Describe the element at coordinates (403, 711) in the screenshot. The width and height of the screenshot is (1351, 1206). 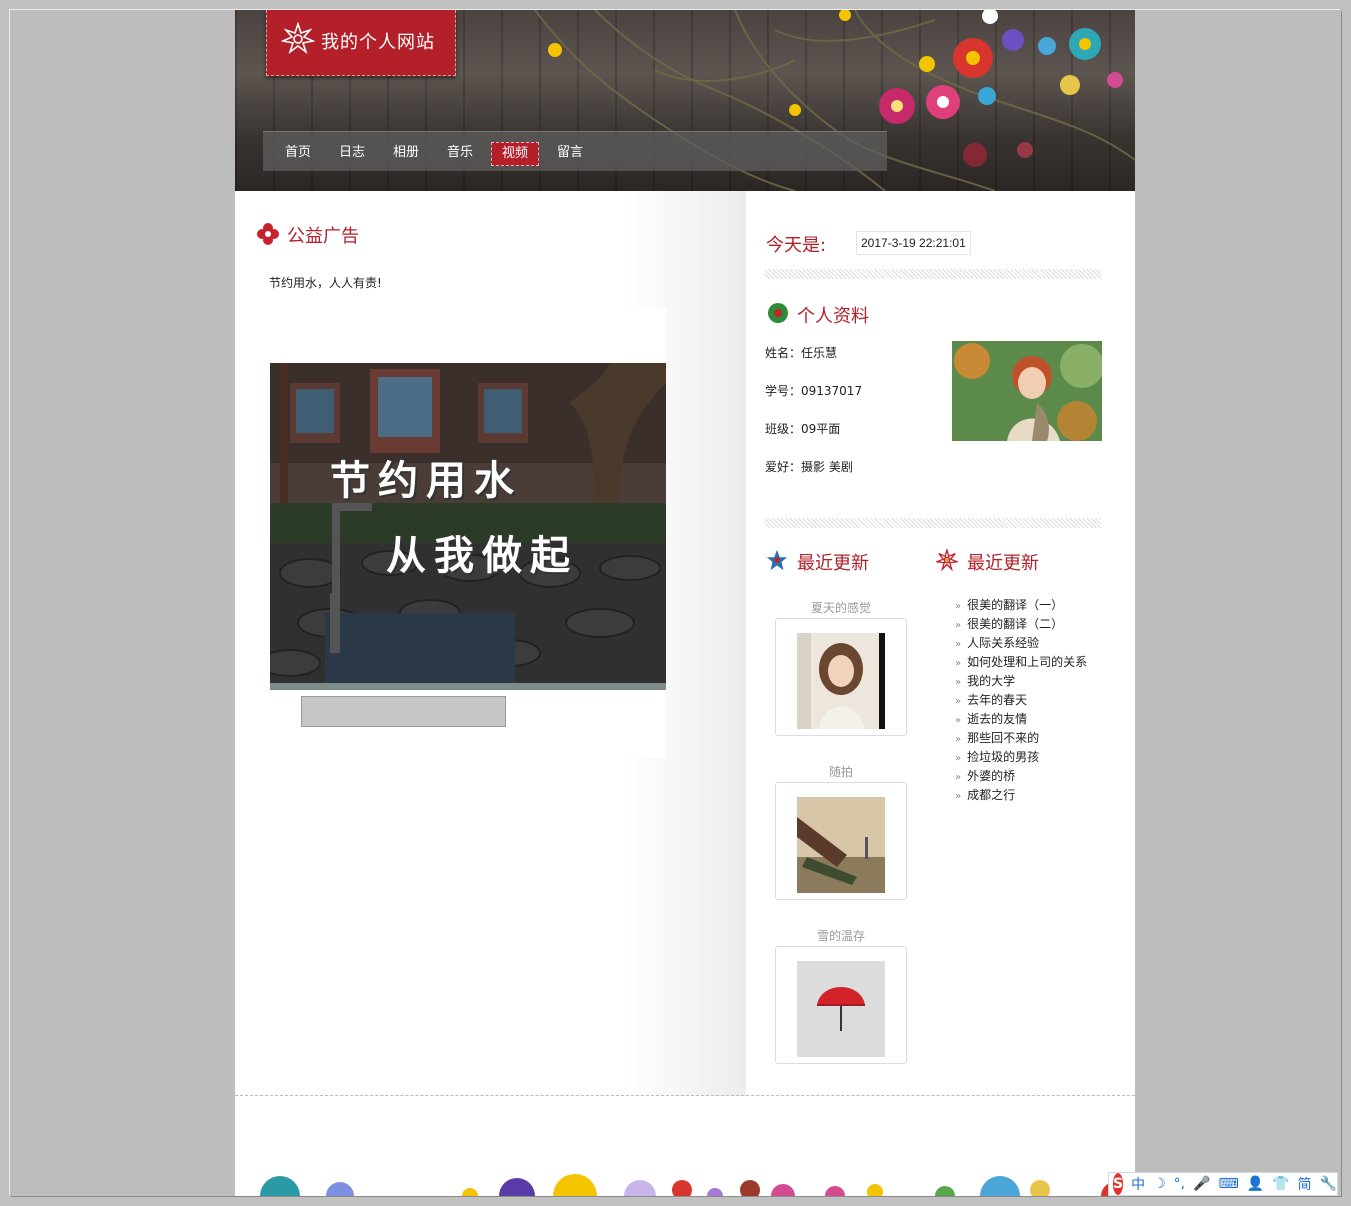
I see `video-controls` at that location.